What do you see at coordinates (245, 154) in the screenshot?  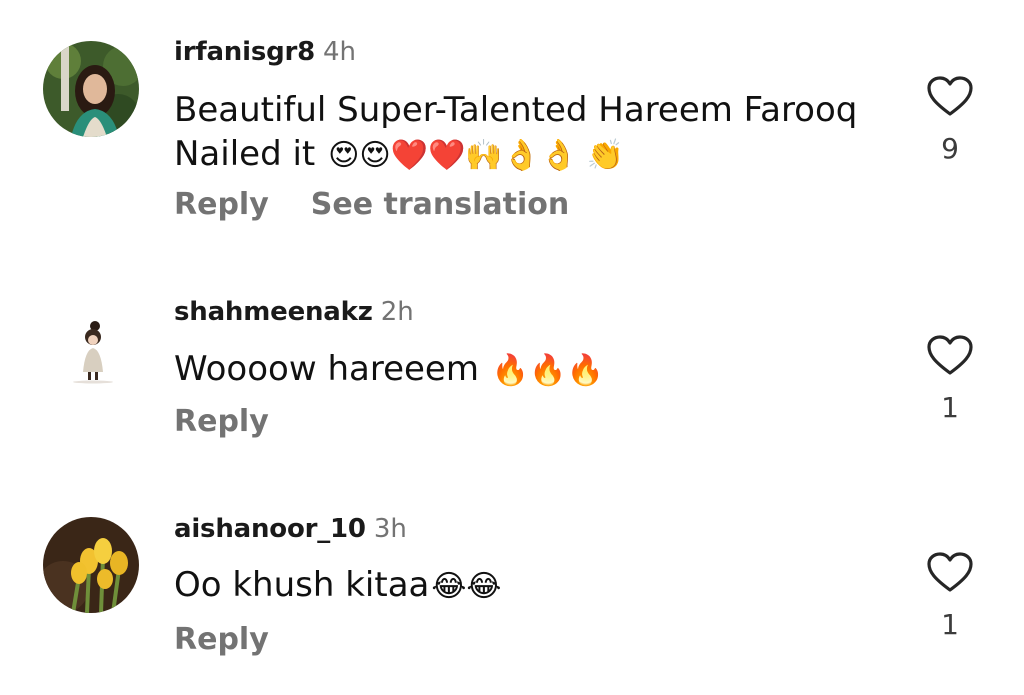 I see `comment-text-fragment: Nailed it` at bounding box center [245, 154].